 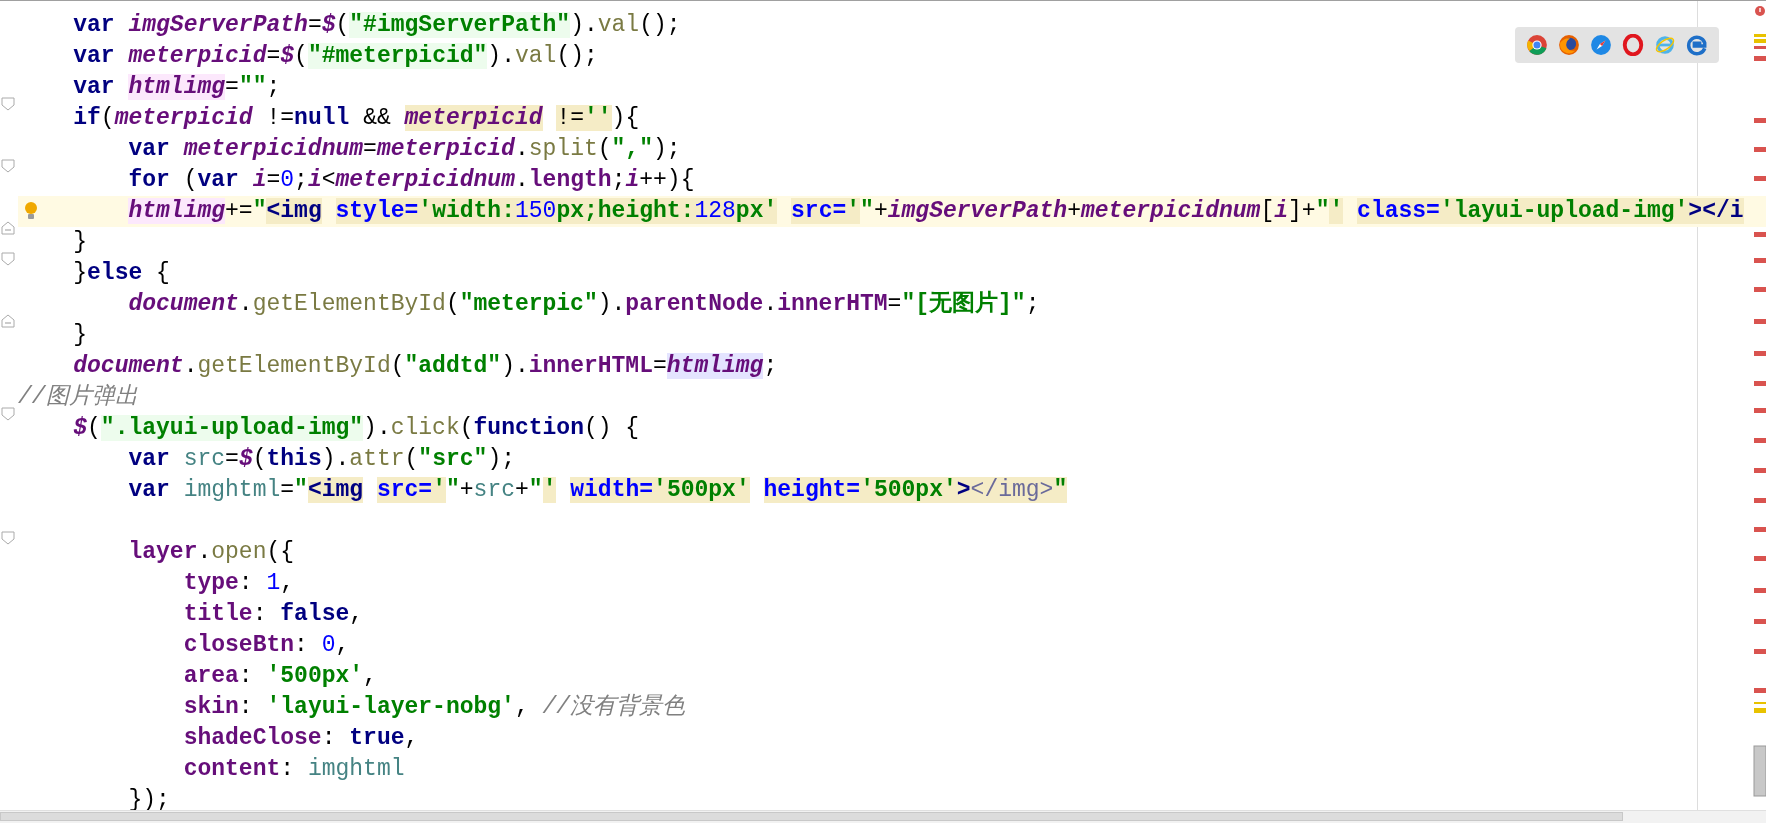 I want to click on code-line: title: false,, so click(x=273, y=614).